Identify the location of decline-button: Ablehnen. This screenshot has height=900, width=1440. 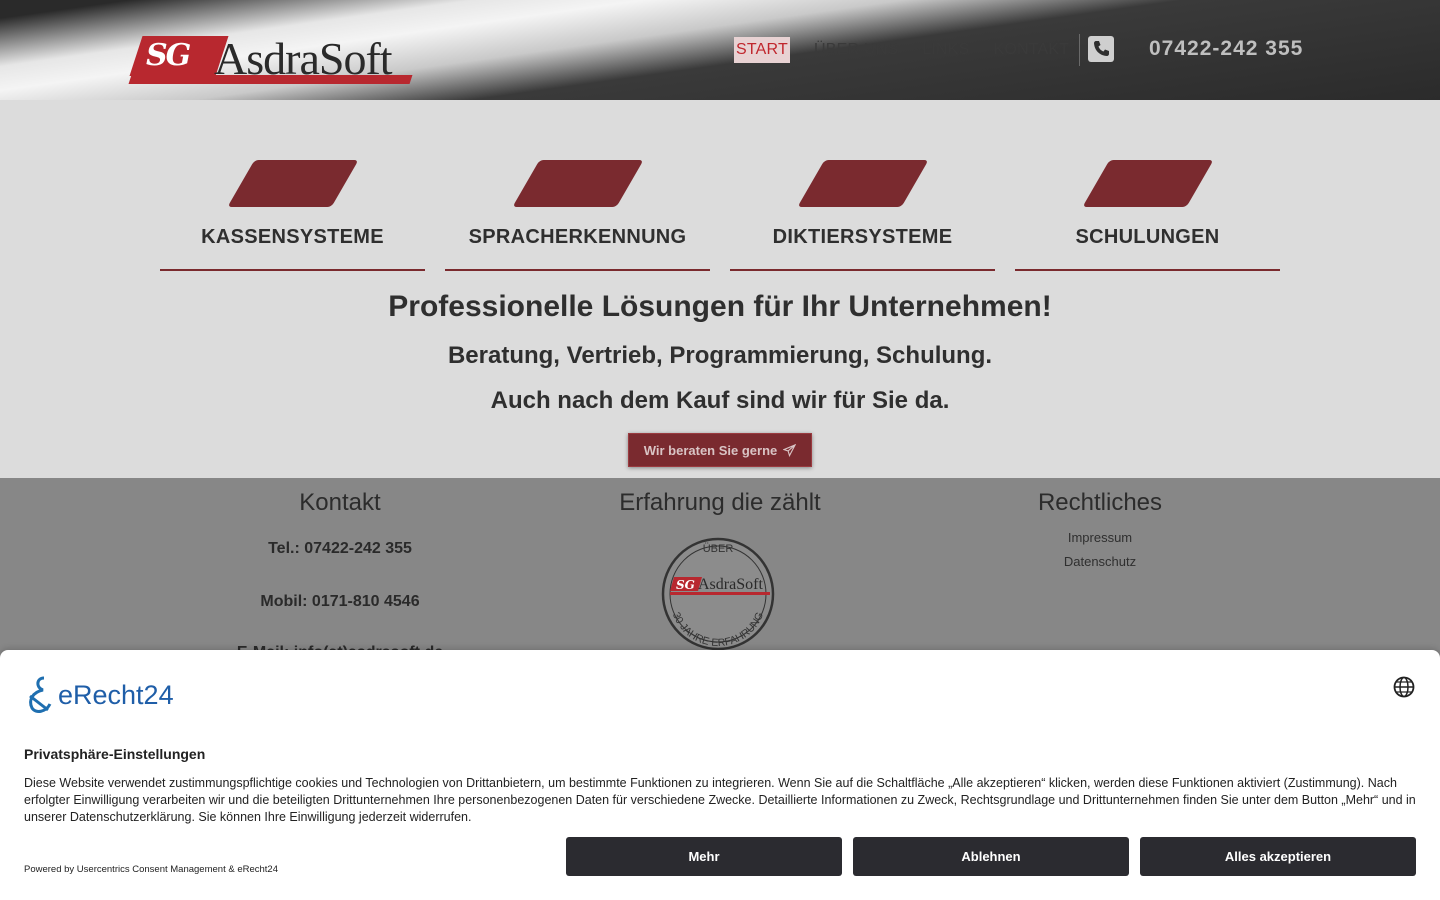
(991, 856).